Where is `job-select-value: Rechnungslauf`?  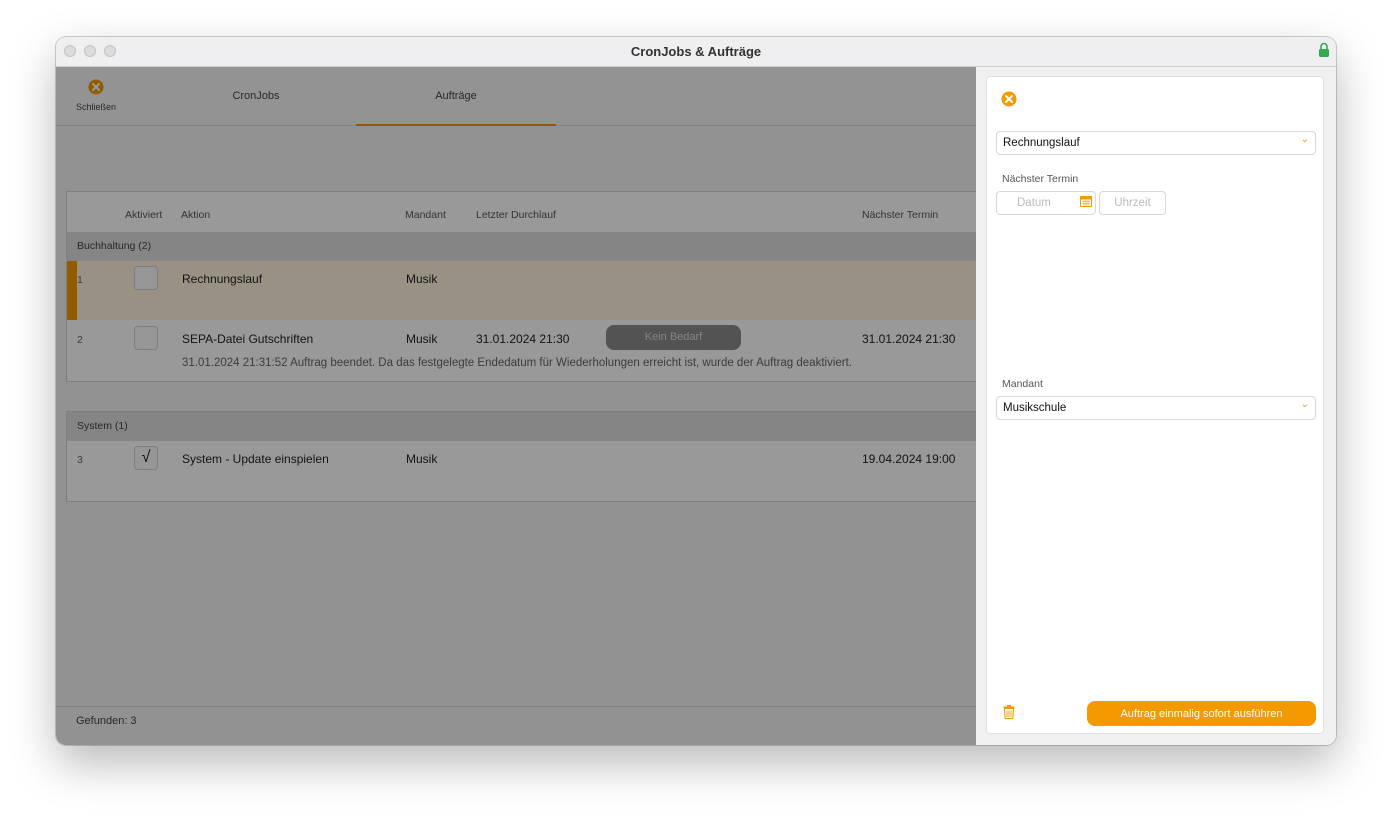
job-select-value: Rechnungslauf is located at coordinates (1041, 143).